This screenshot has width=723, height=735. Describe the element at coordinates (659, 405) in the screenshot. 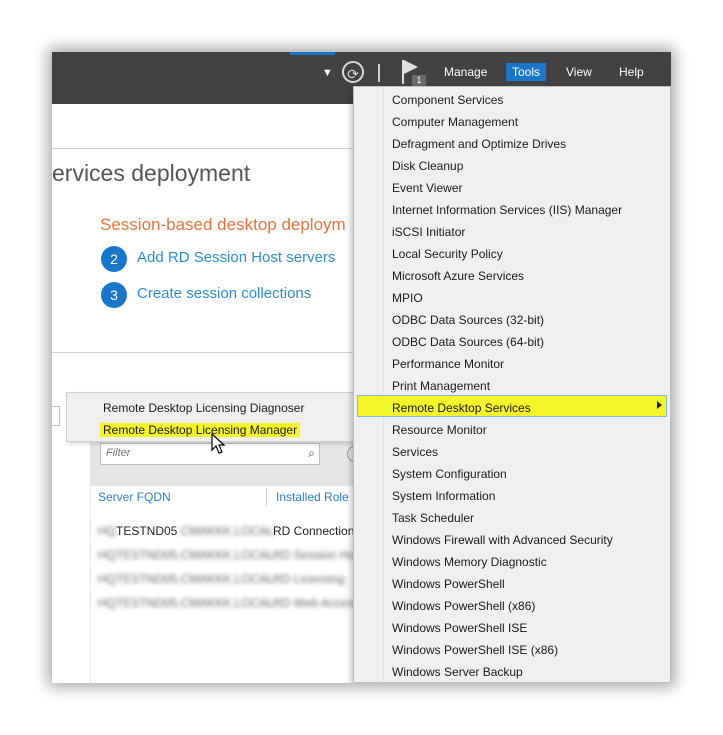

I see `submenu-arrow-icon` at that location.